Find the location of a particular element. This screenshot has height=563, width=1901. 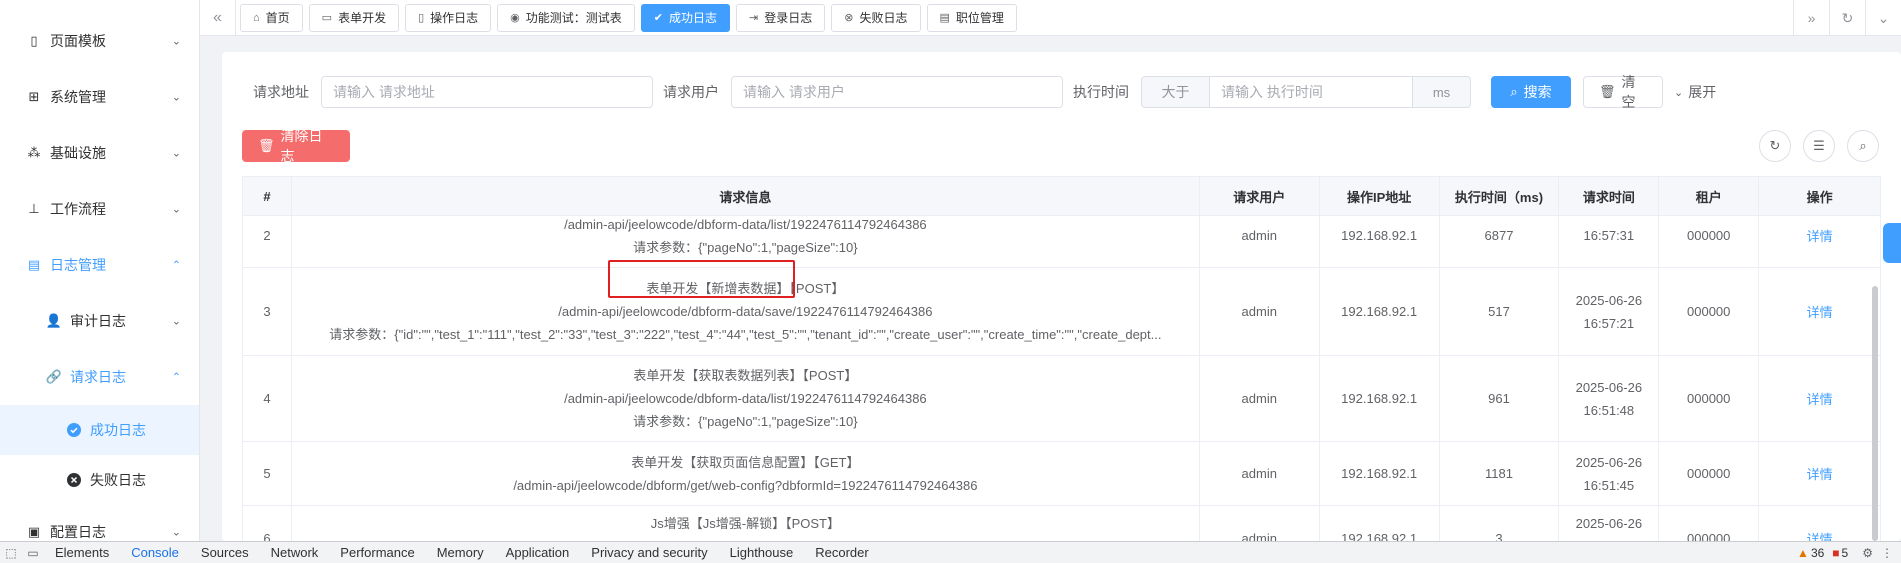

devtools-tab-elements: Elements is located at coordinates (82, 552).